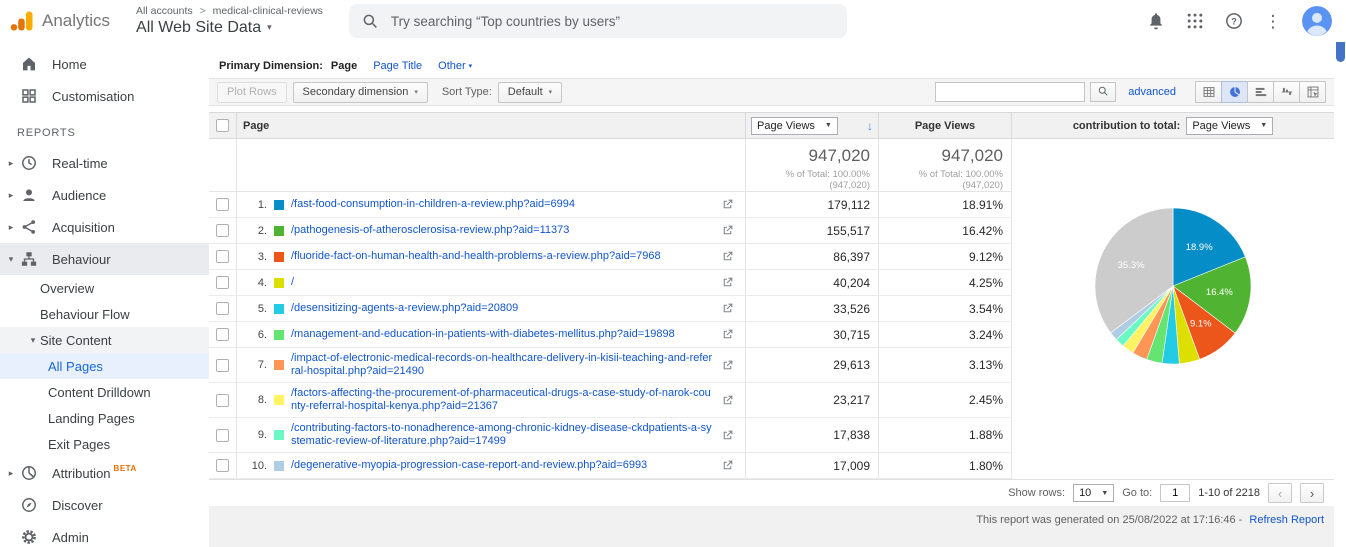 This screenshot has height=547, width=1346. I want to click on sidebar-item-audience: ▸ Audience, so click(104, 195).